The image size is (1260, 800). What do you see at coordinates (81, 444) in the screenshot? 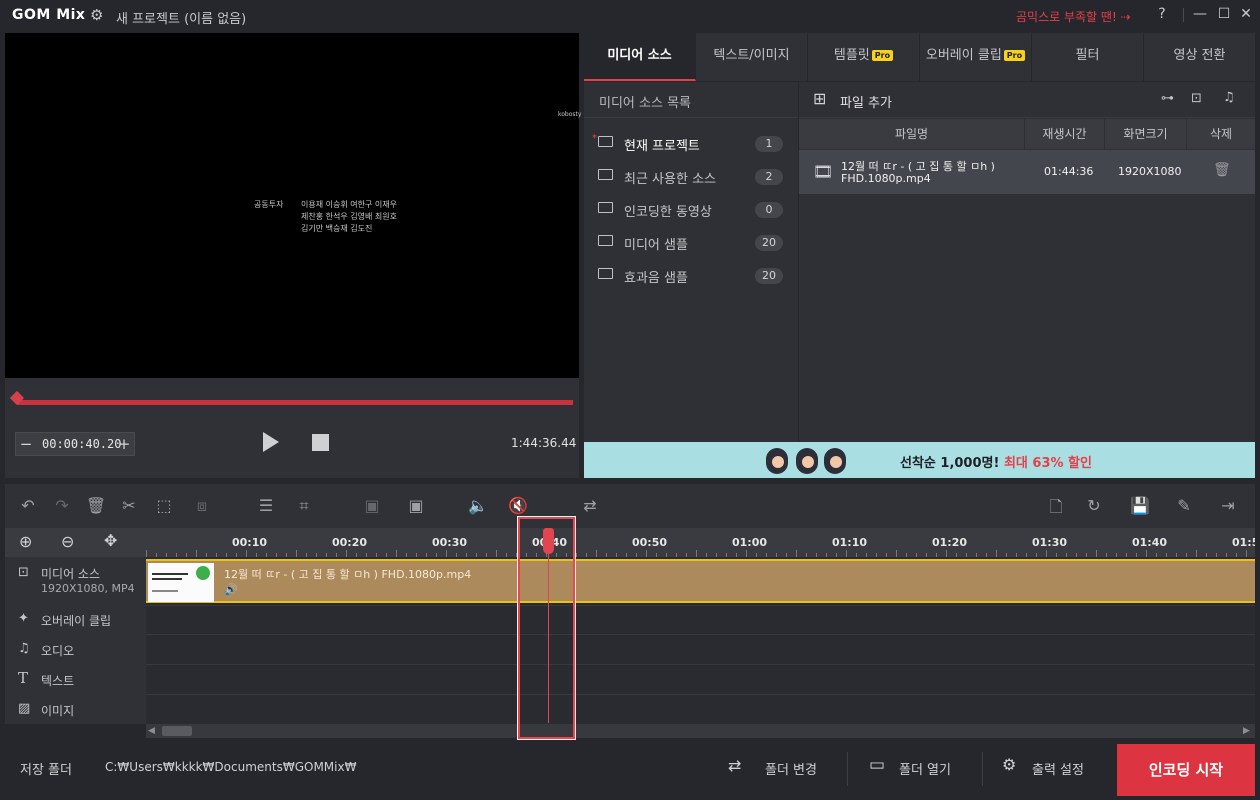
I see `current-time: 00:00:40.20` at bounding box center [81, 444].